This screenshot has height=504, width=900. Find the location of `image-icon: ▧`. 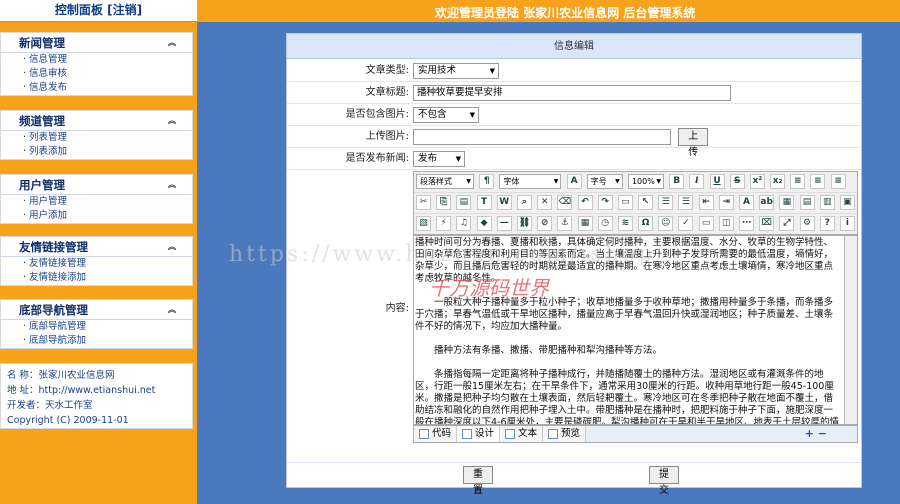

image-icon: ▧ is located at coordinates (423, 223).